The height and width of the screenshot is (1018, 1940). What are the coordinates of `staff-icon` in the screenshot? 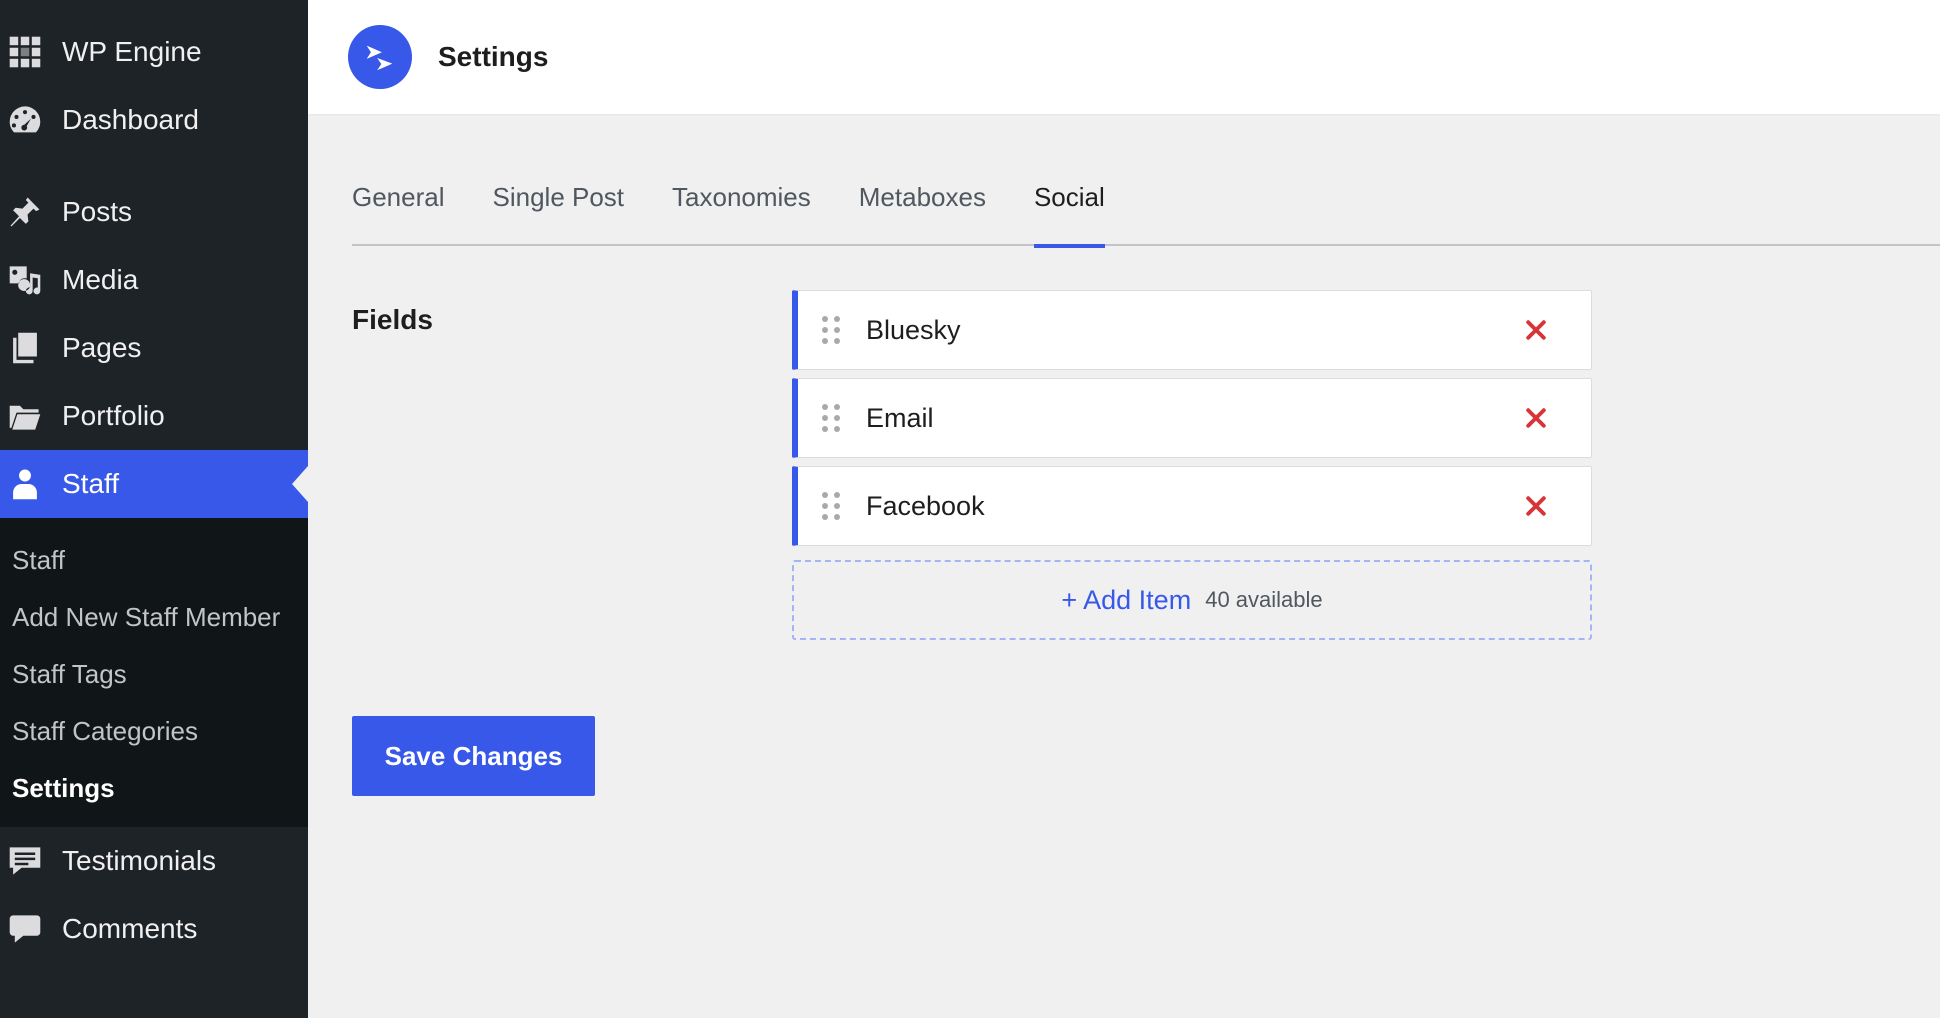 It's located at (25, 484).